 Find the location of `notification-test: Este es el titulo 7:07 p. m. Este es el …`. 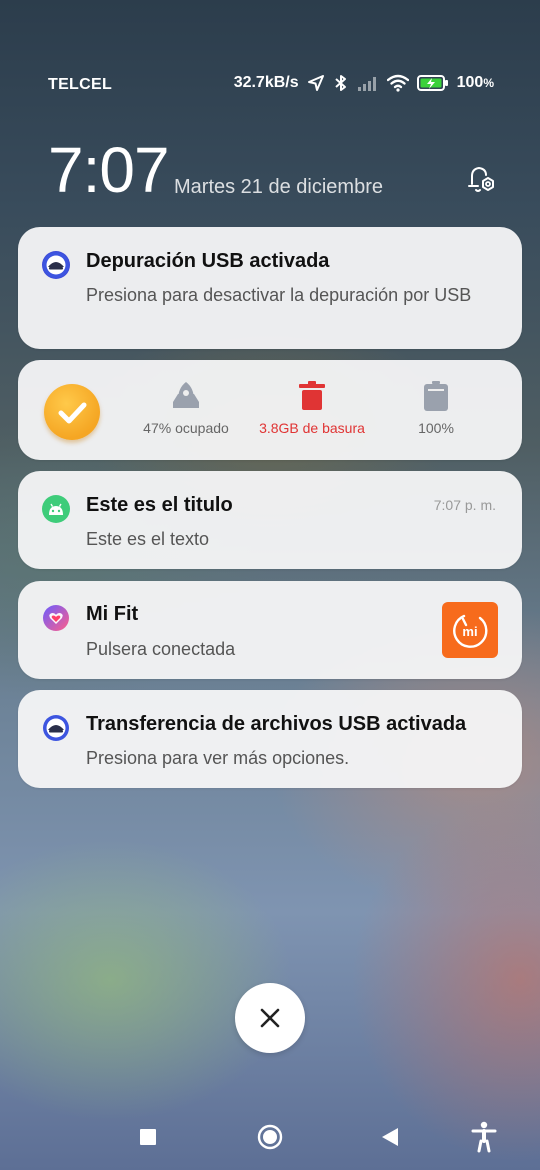

notification-test: Este es el titulo 7:07 p. m. Este es el … is located at coordinates (270, 520).